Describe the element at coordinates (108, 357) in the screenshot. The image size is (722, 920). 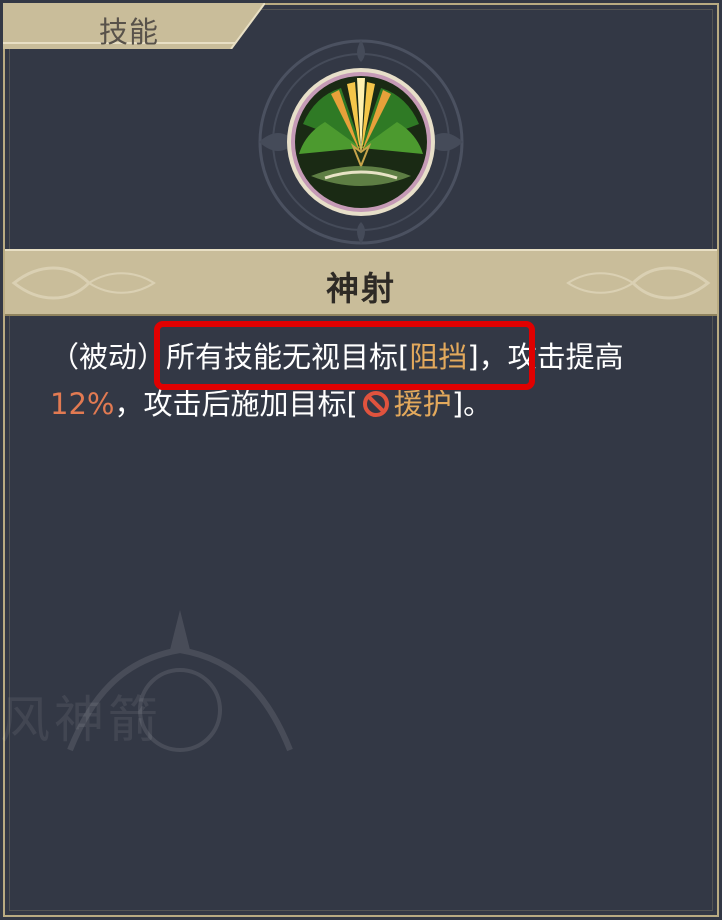
I see `desc-passive-tag: （被动）` at that location.